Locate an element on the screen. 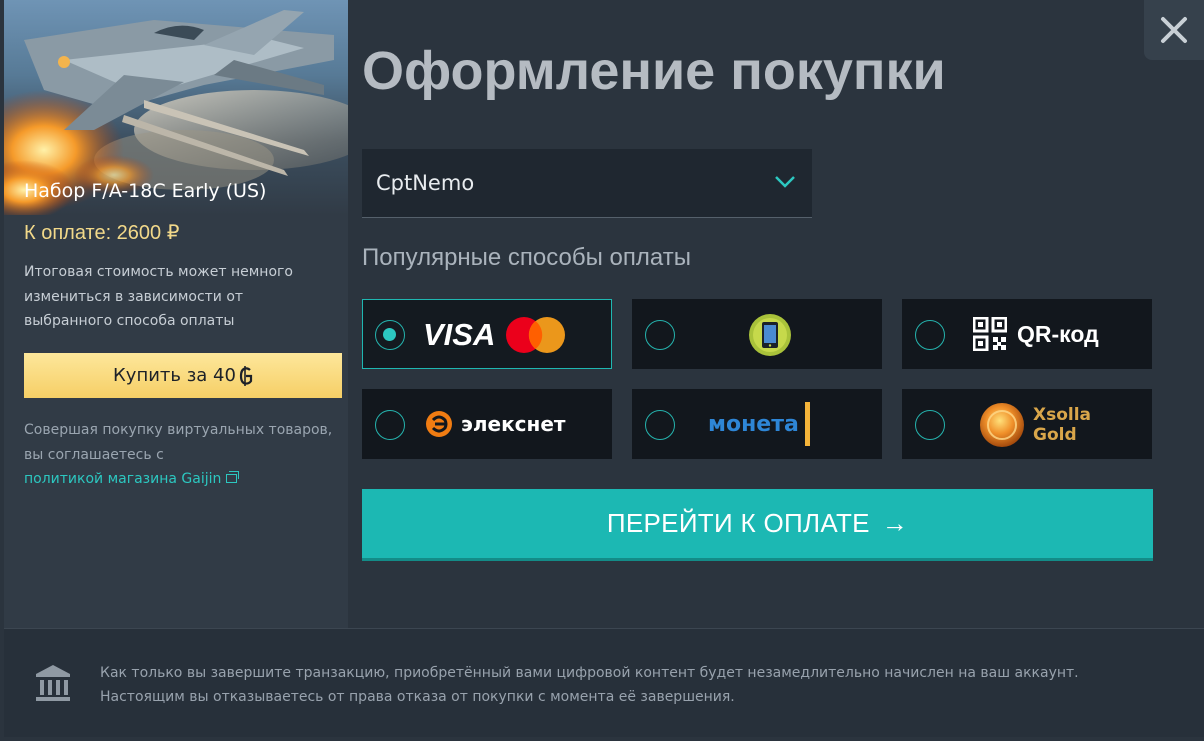  payment-method-card: VISA is located at coordinates (487, 334).